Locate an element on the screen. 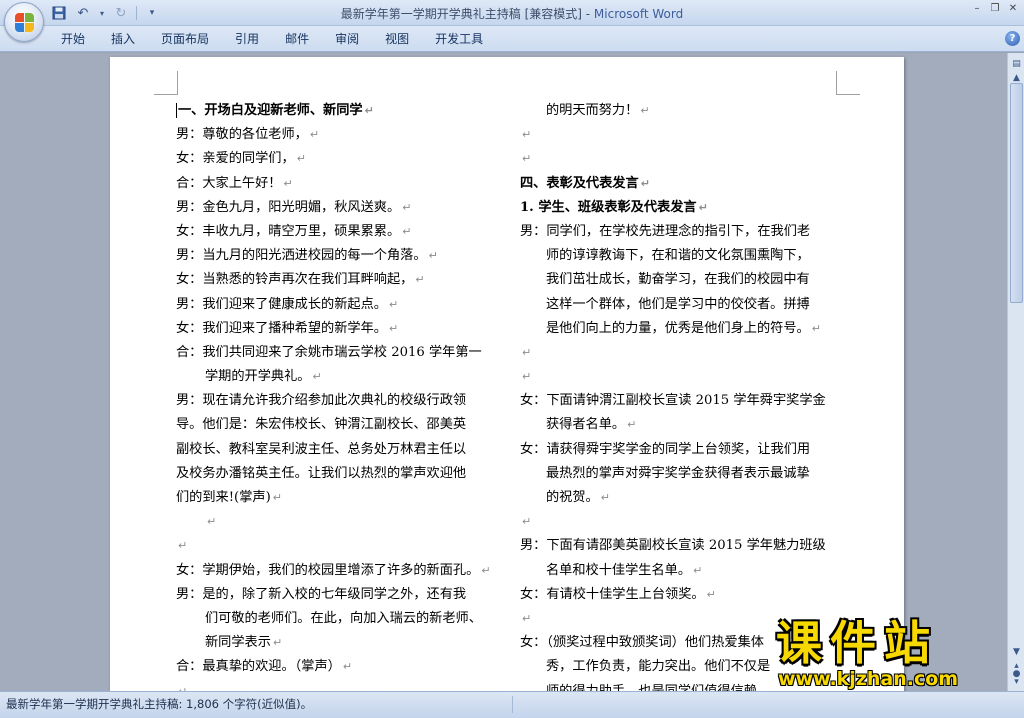  paragraph-line: 男：我们迎来了健康成长的新起点。 ↵ is located at coordinates (341, 305).